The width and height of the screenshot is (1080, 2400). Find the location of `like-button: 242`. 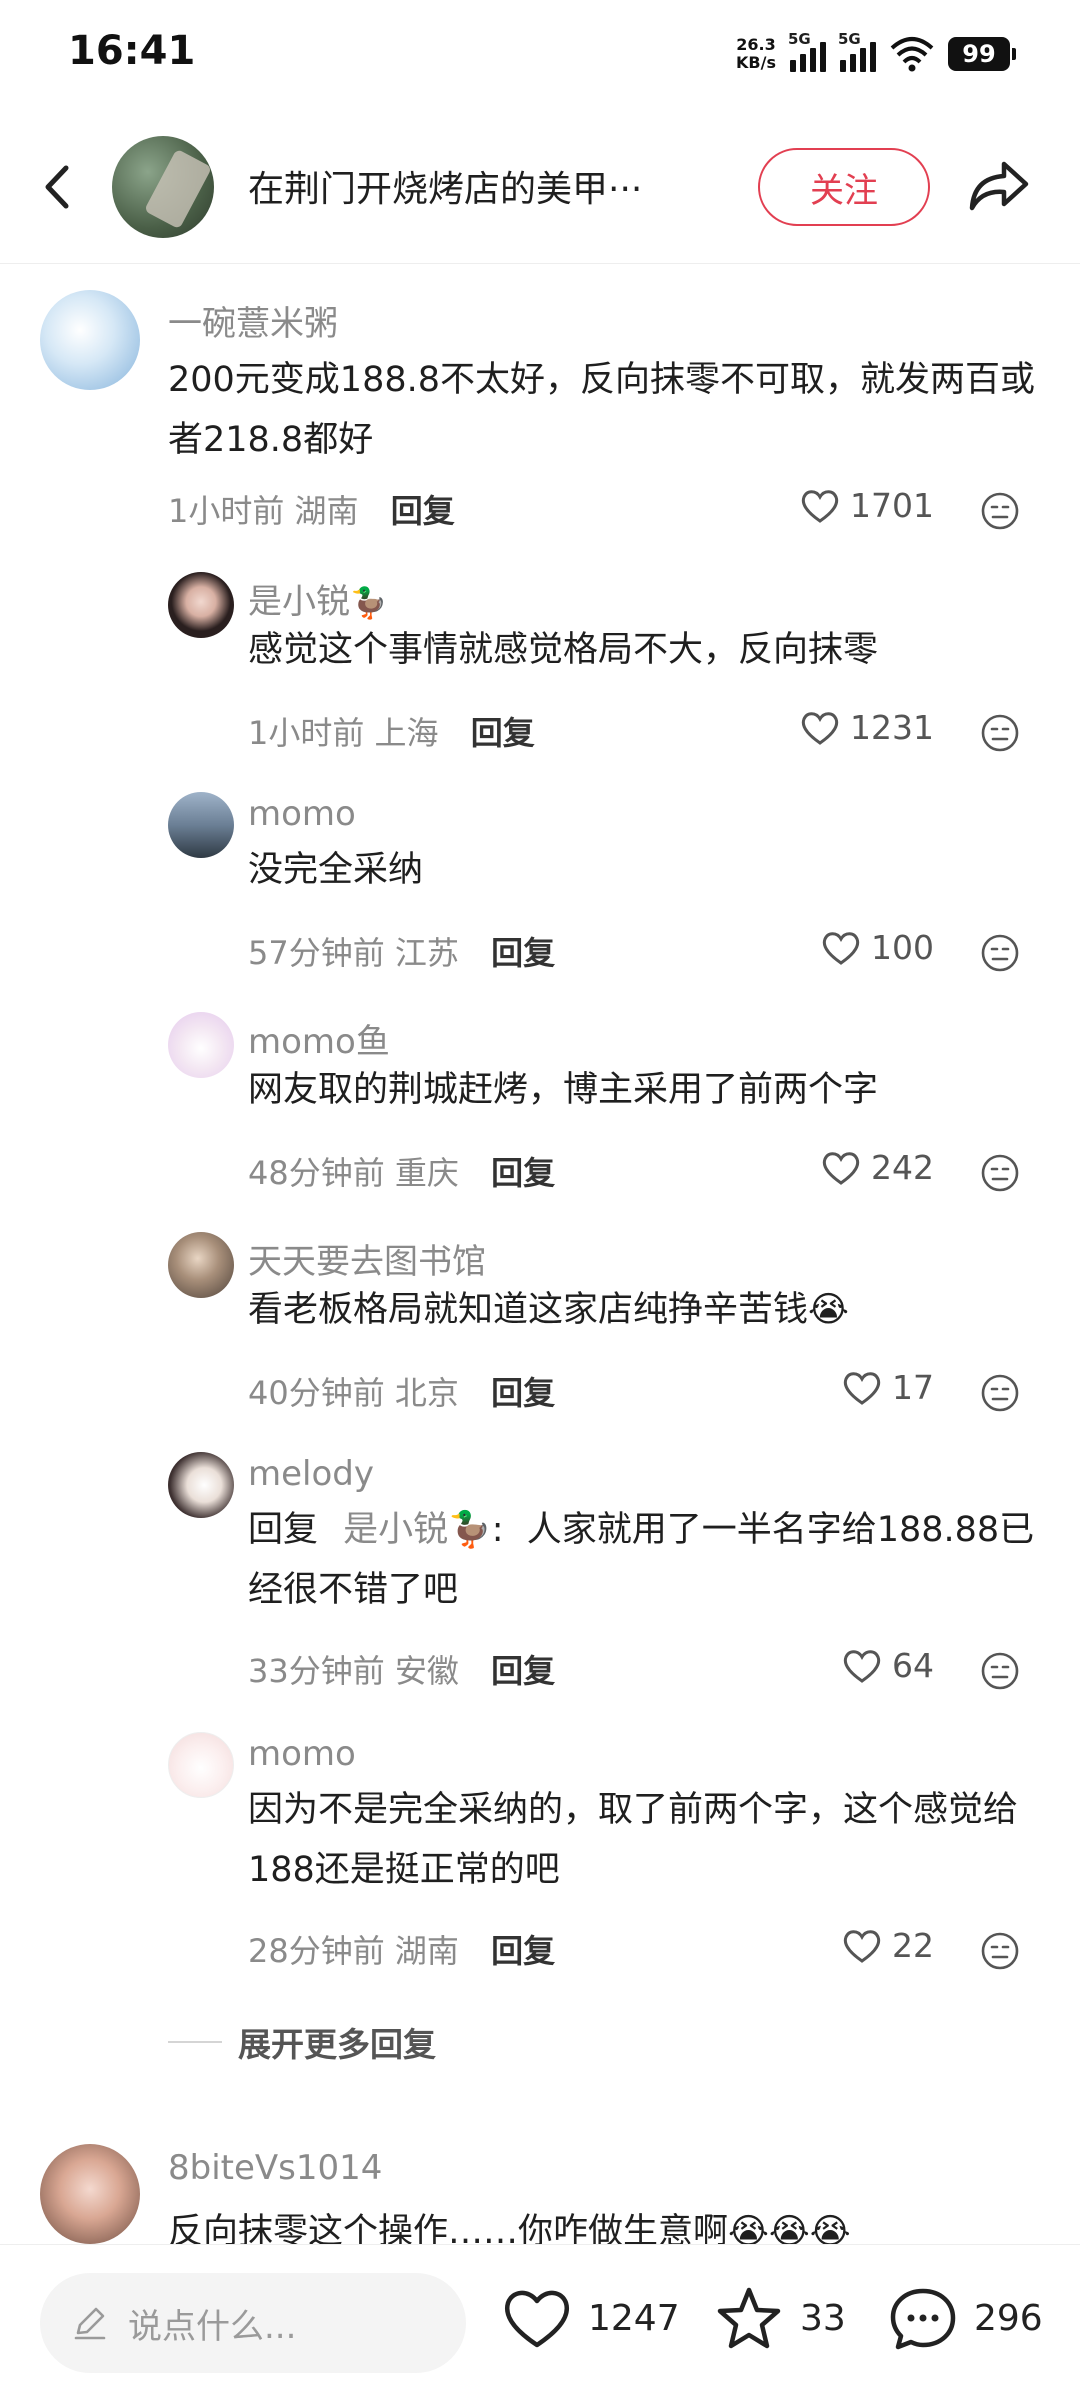

like-button: 242 is located at coordinates (877, 1167).